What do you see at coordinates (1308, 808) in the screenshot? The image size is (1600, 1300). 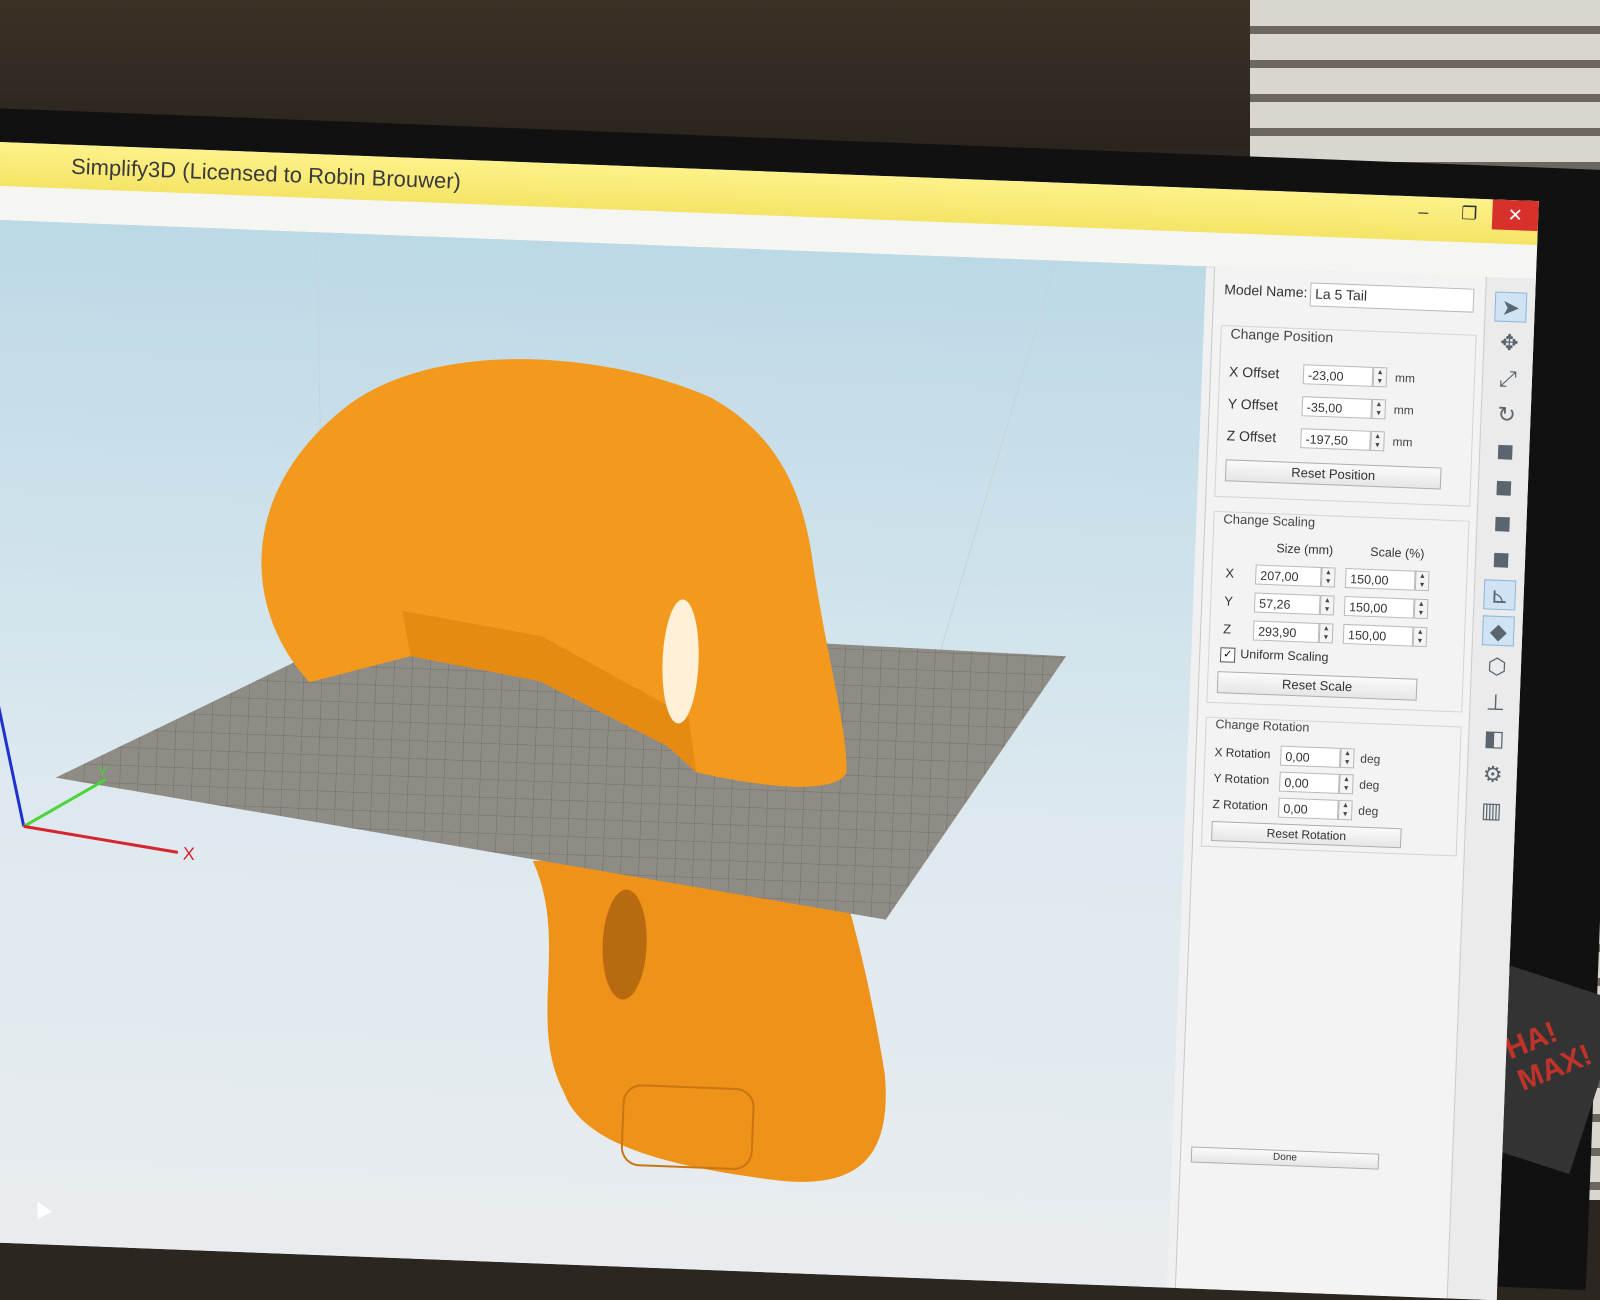 I see `z-rotation-input: 0,00` at bounding box center [1308, 808].